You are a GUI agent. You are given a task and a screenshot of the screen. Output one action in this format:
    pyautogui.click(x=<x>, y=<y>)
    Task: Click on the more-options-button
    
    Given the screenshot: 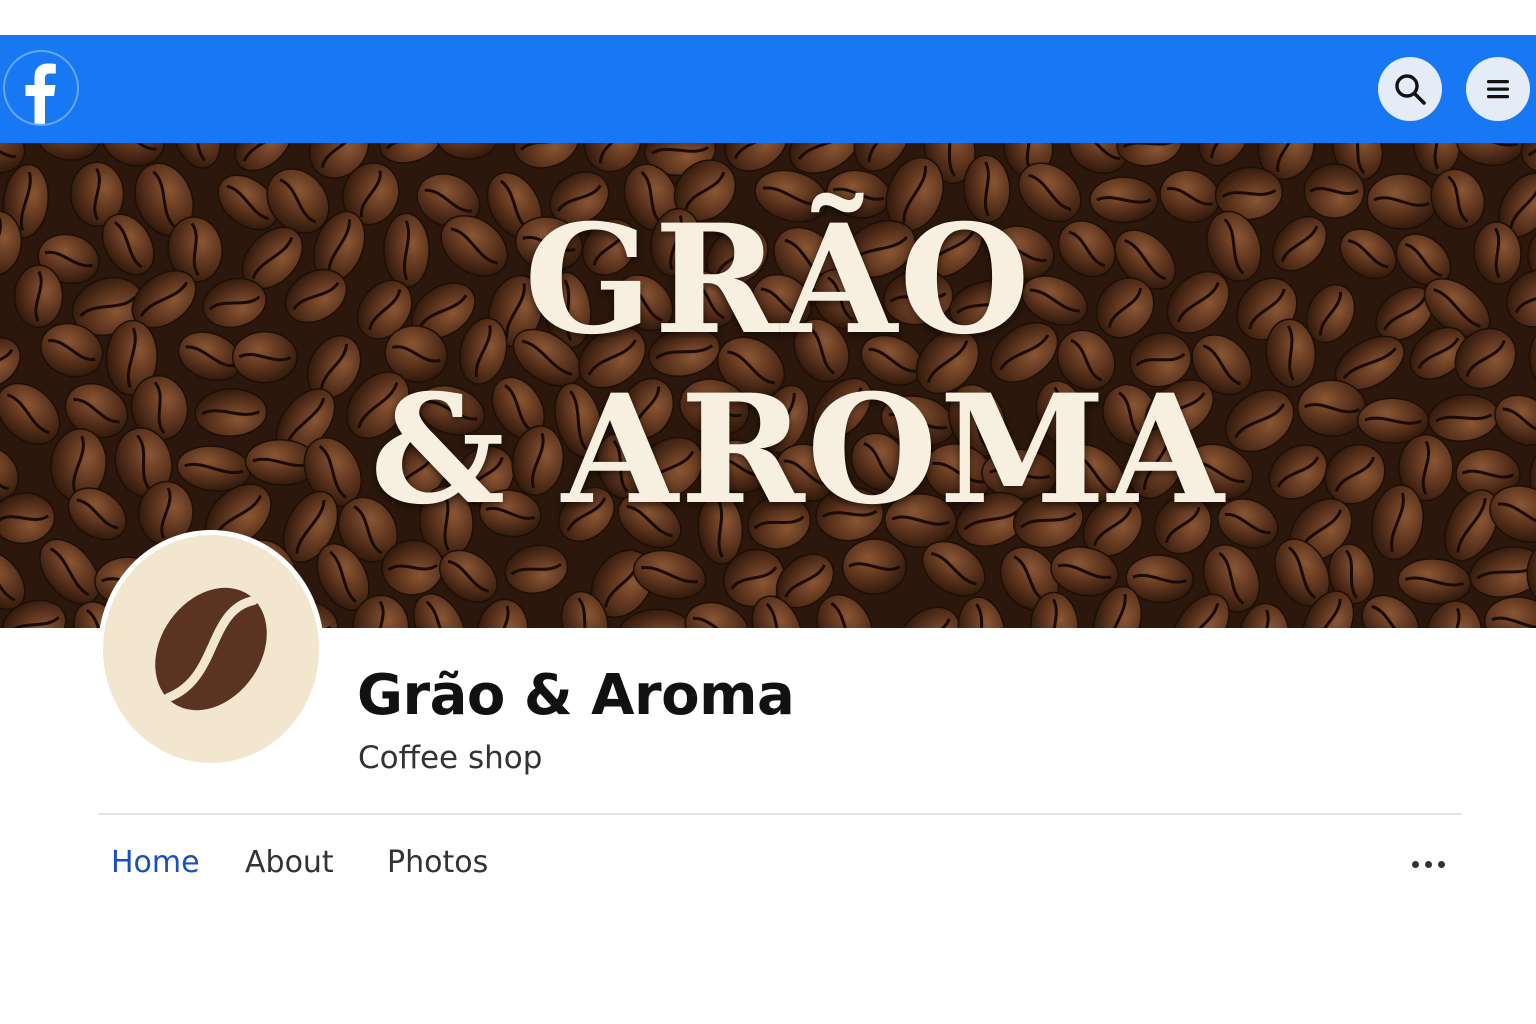 What is the action you would take?
    pyautogui.click(x=1428, y=864)
    